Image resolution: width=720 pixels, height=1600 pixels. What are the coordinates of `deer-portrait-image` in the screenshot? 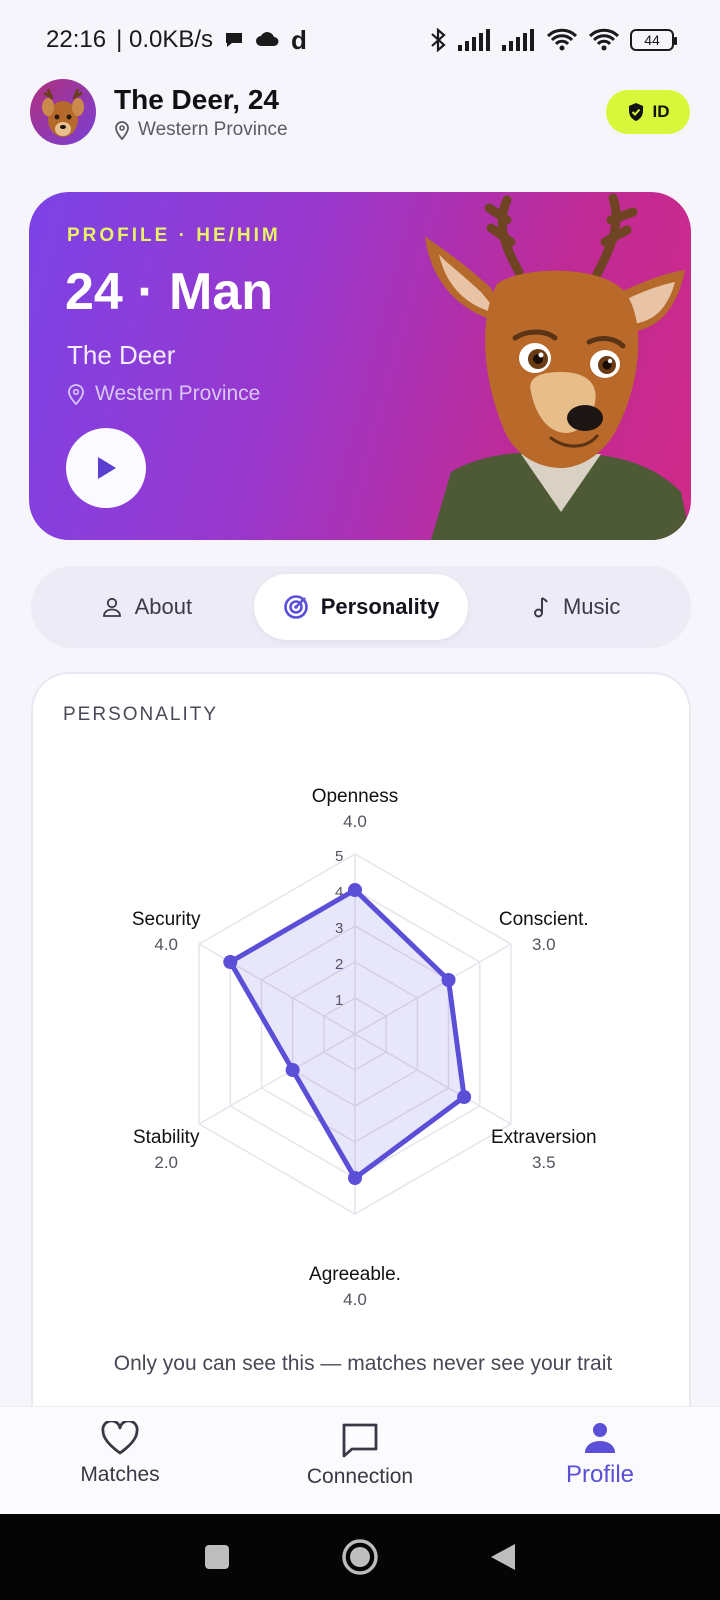 It's located at (558, 366).